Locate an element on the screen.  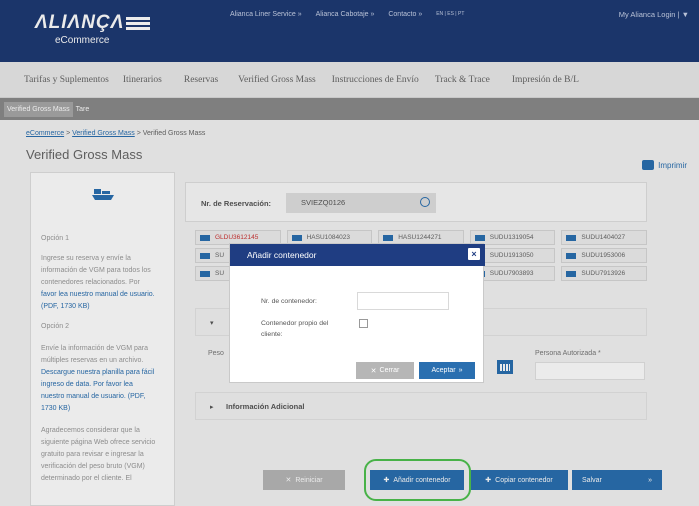
own-container-label-1: Contenedor propio del is located at coordinates (295, 323).